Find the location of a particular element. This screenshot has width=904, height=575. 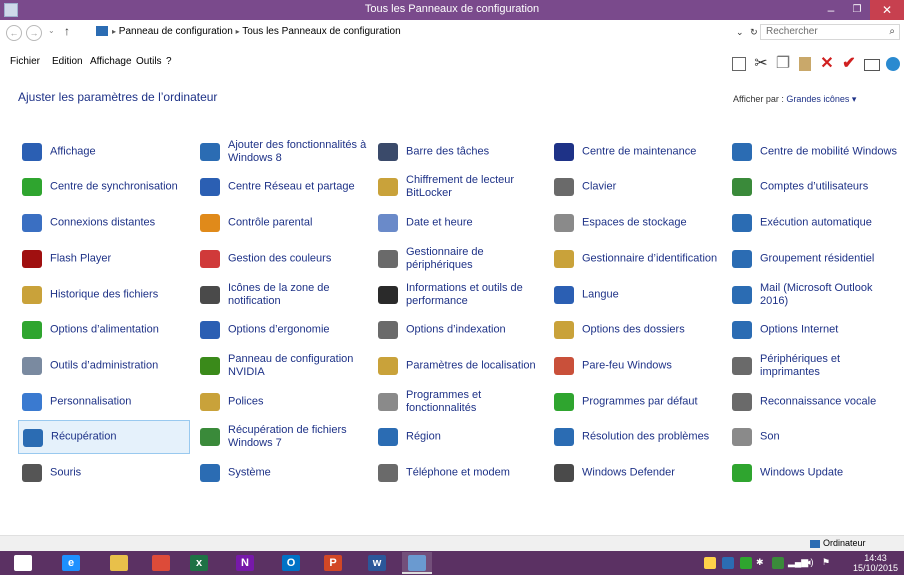

search-icon: ⌕ is located at coordinates (892, 32).